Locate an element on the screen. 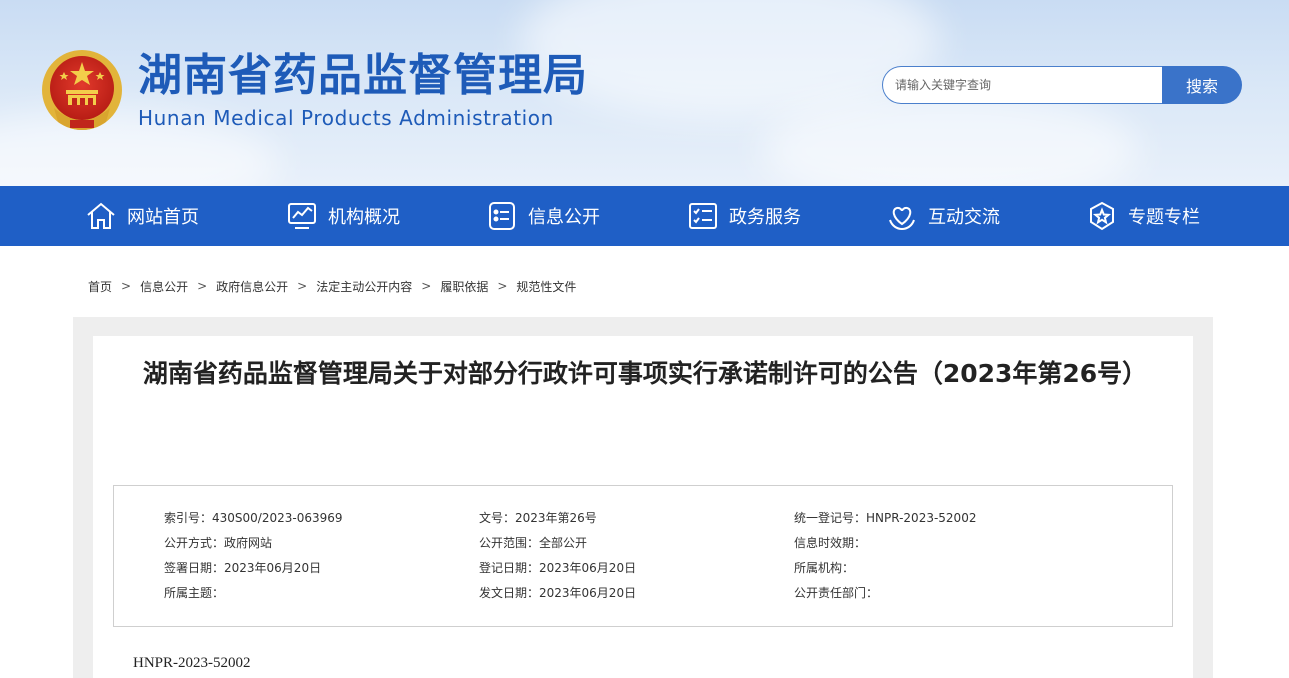  nav-label: 政务服务 is located at coordinates (765, 217).